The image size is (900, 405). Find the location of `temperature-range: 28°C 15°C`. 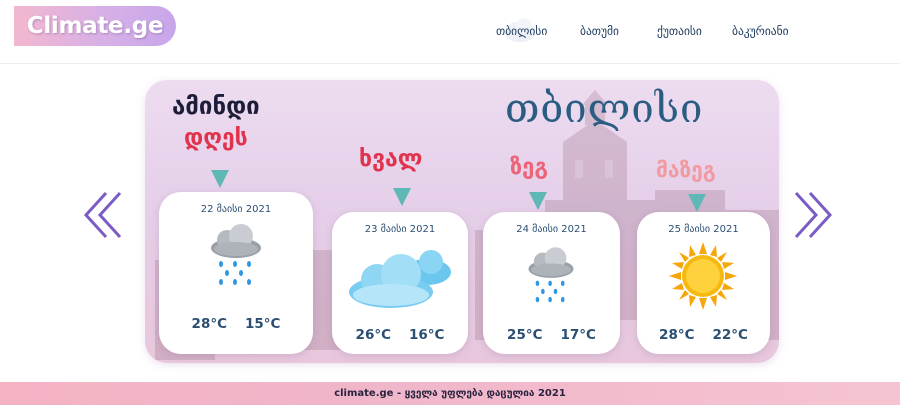

temperature-range: 28°C 15°C is located at coordinates (236, 324).